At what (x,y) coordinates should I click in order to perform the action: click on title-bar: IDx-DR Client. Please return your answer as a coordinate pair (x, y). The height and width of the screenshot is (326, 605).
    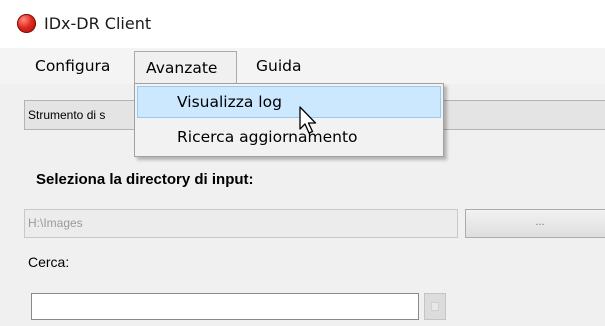
    Looking at the image, I should click on (302, 24).